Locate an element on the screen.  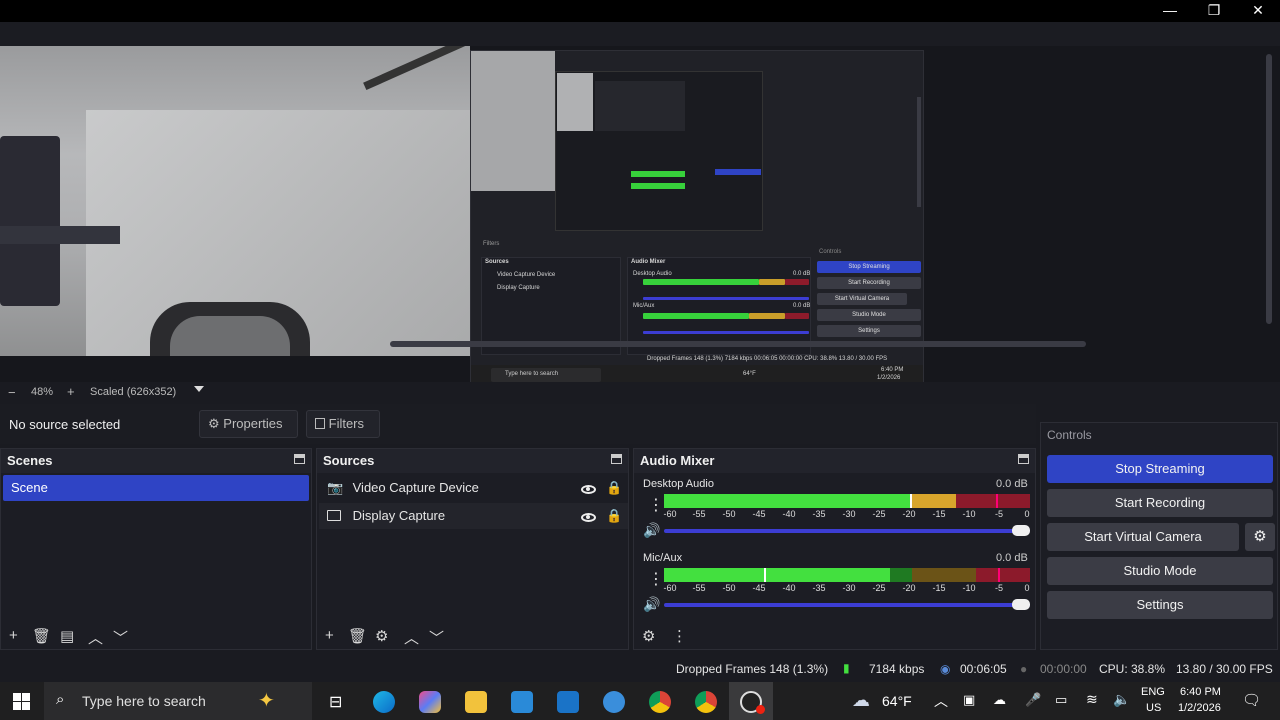
taskbar-search-box: ⌕ Type here to search ✦ is located at coordinates (178, 701).